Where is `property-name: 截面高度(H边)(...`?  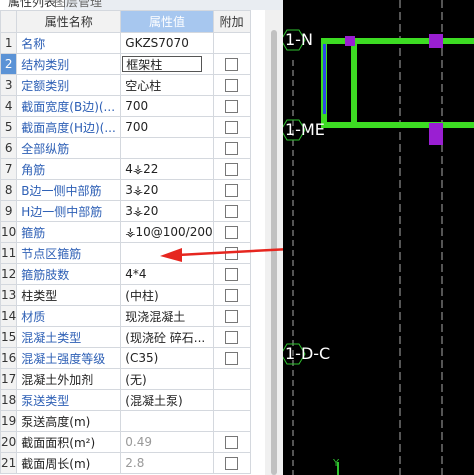 property-name: 截面高度(H边)(... is located at coordinates (69, 127).